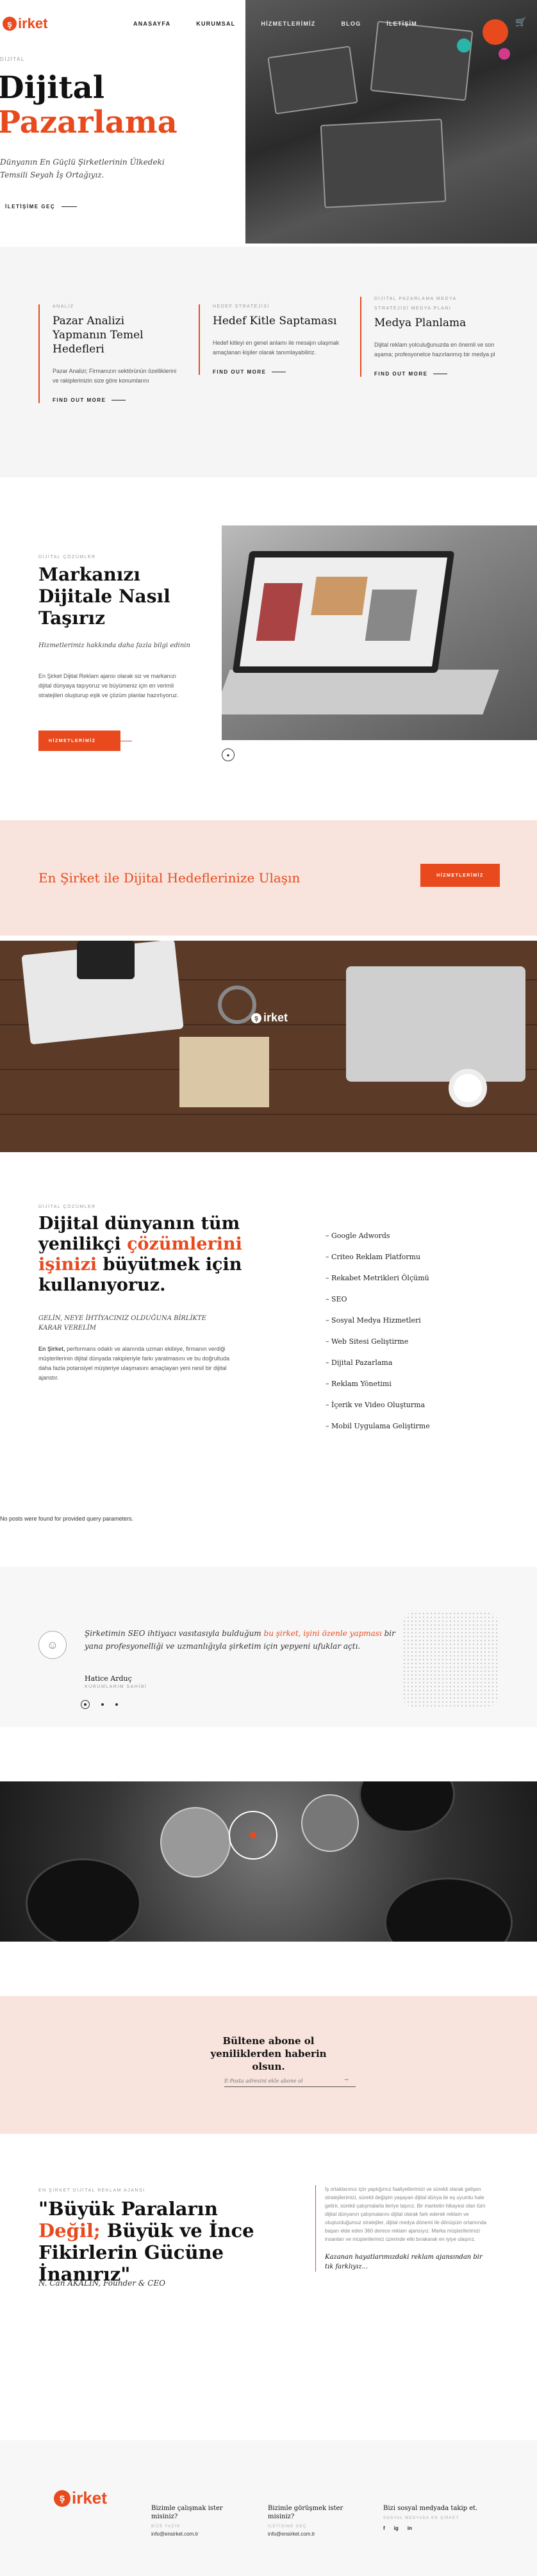 Image resolution: width=537 pixels, height=2576 pixels. Describe the element at coordinates (287, 2527) in the screenshot. I see `footer-subheading: İLETİŞİME GEÇ` at that location.